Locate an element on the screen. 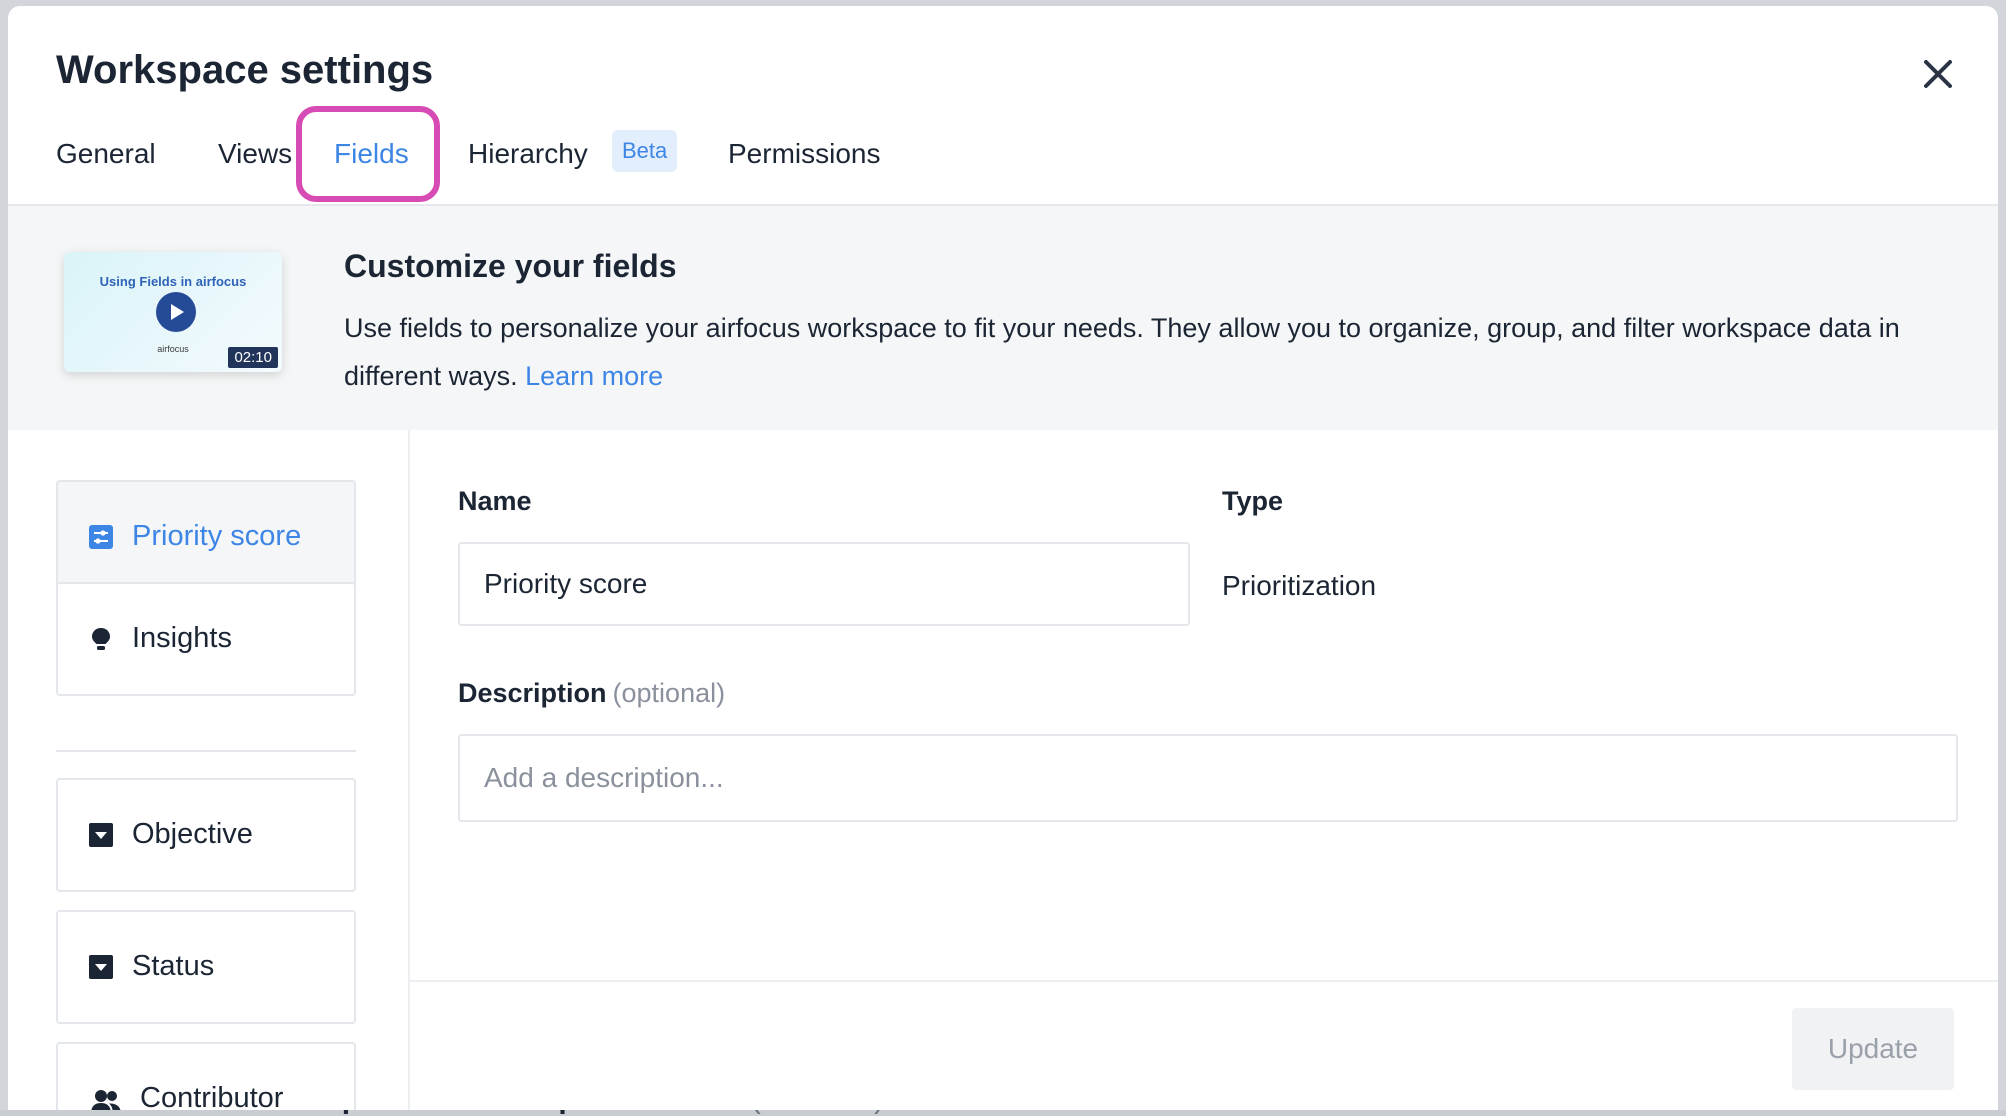  learn-more-link: Learn more is located at coordinates (594, 376).